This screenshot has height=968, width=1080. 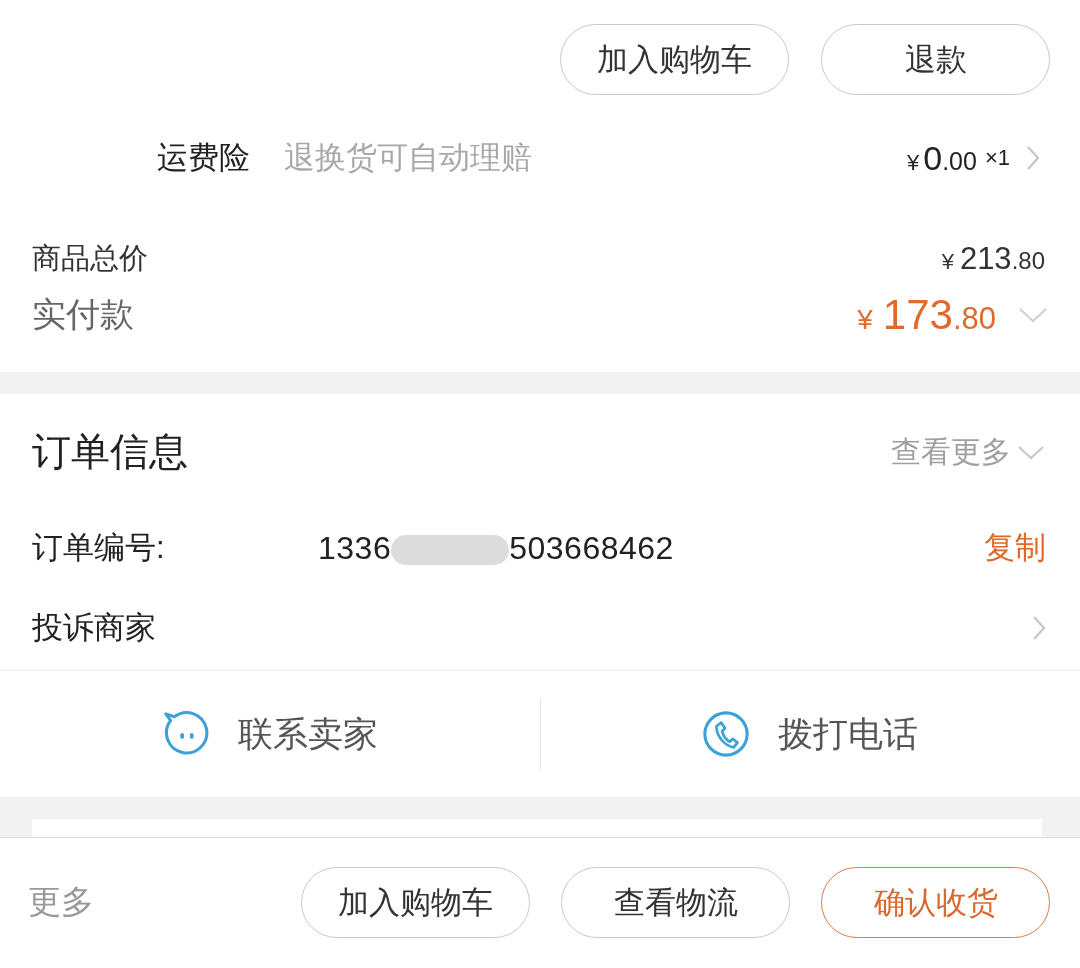 I want to click on insurance-label: 运费险, so click(x=203, y=158).